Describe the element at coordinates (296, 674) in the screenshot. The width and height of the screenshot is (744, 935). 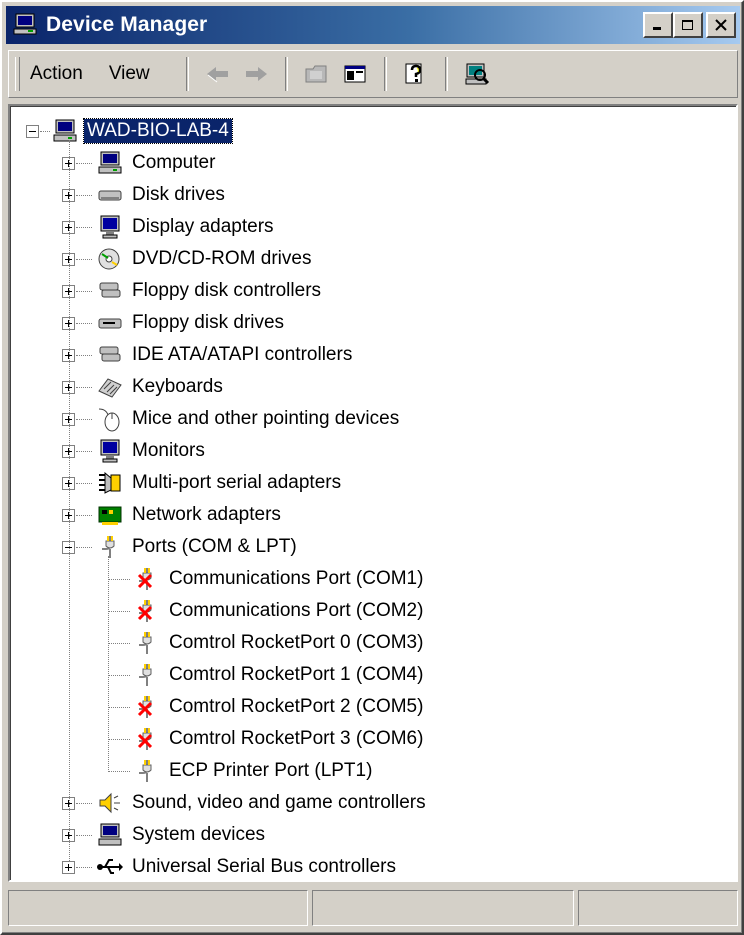
I see `tree-item-label: Comtrol RocketPort 1 (COM4)` at that location.